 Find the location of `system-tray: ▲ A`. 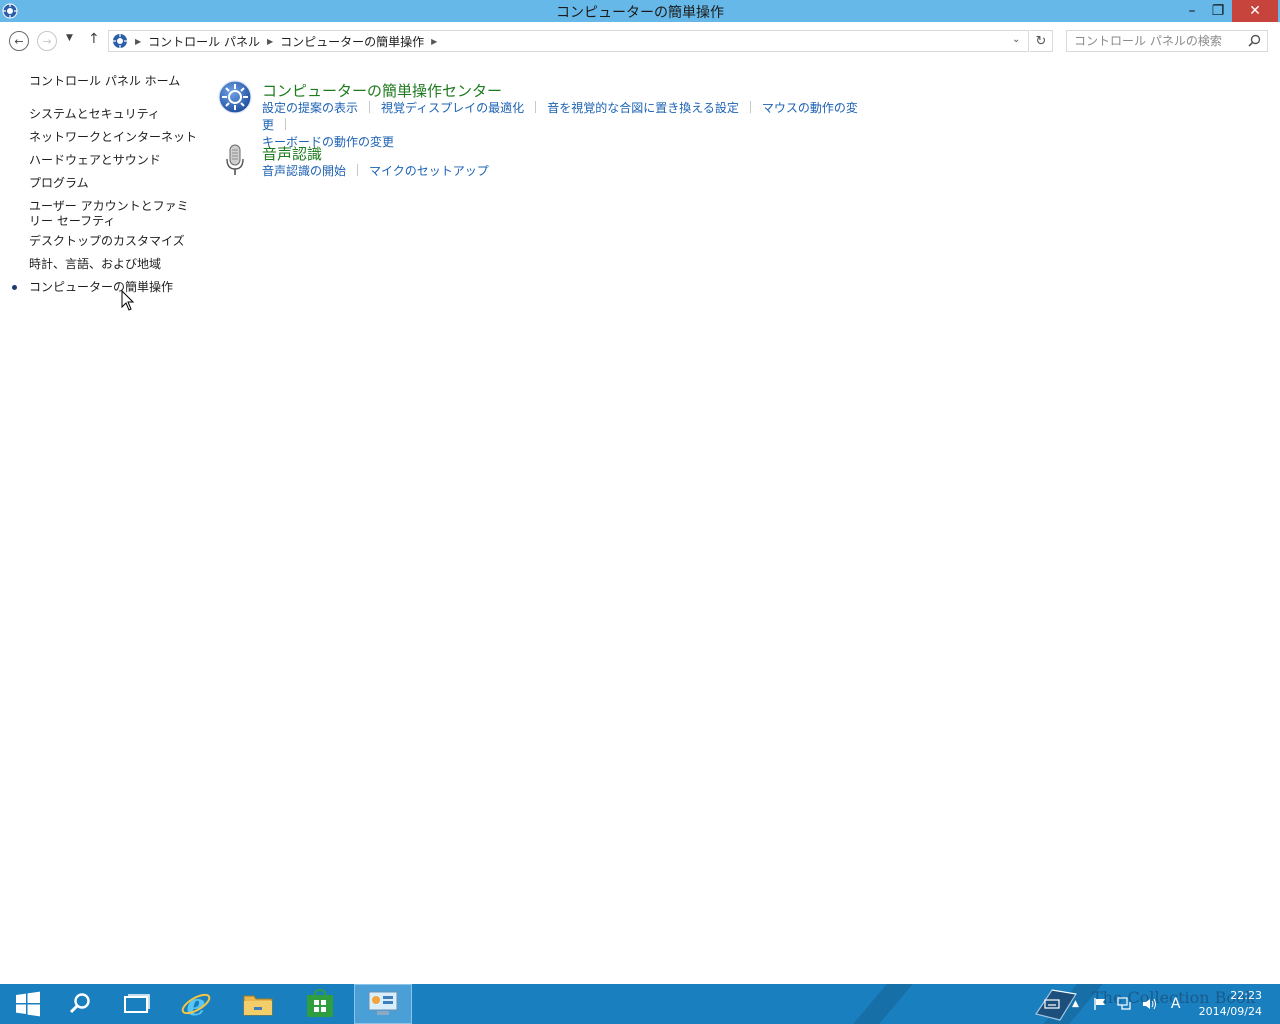

system-tray: ▲ A is located at coordinates (1105, 1004).